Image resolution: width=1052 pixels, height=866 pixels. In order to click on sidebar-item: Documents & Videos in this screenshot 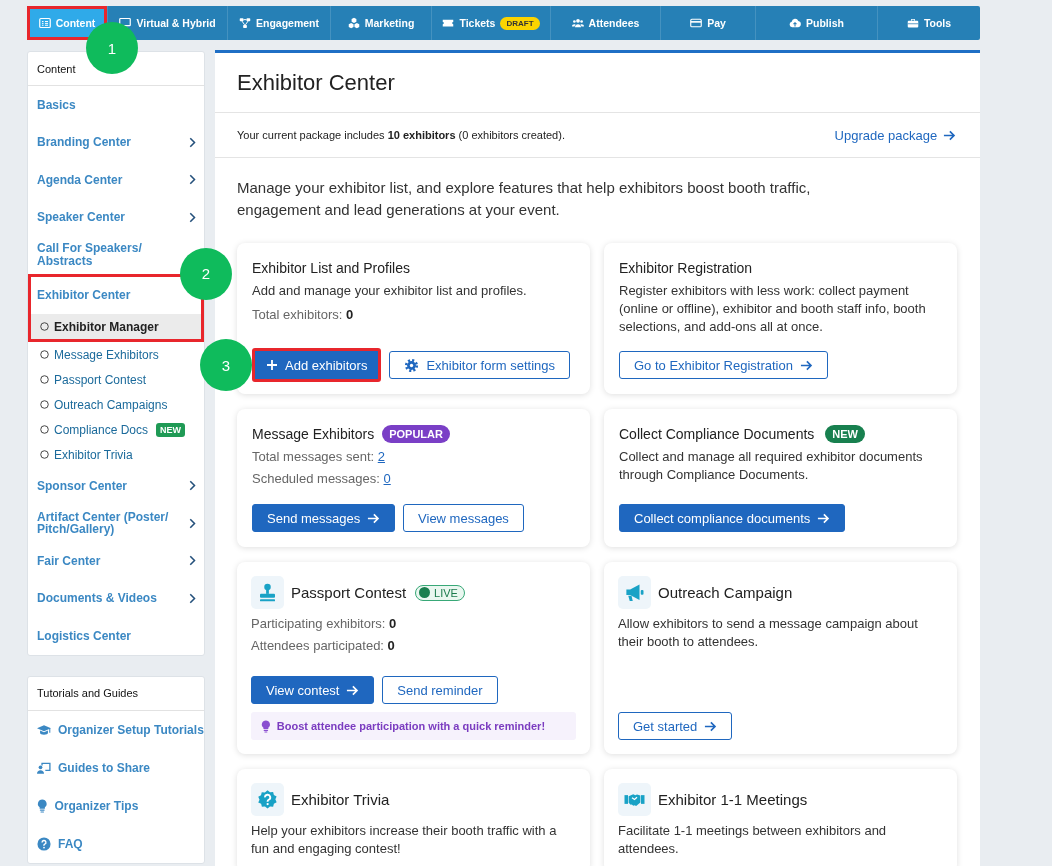, I will do `click(116, 598)`.